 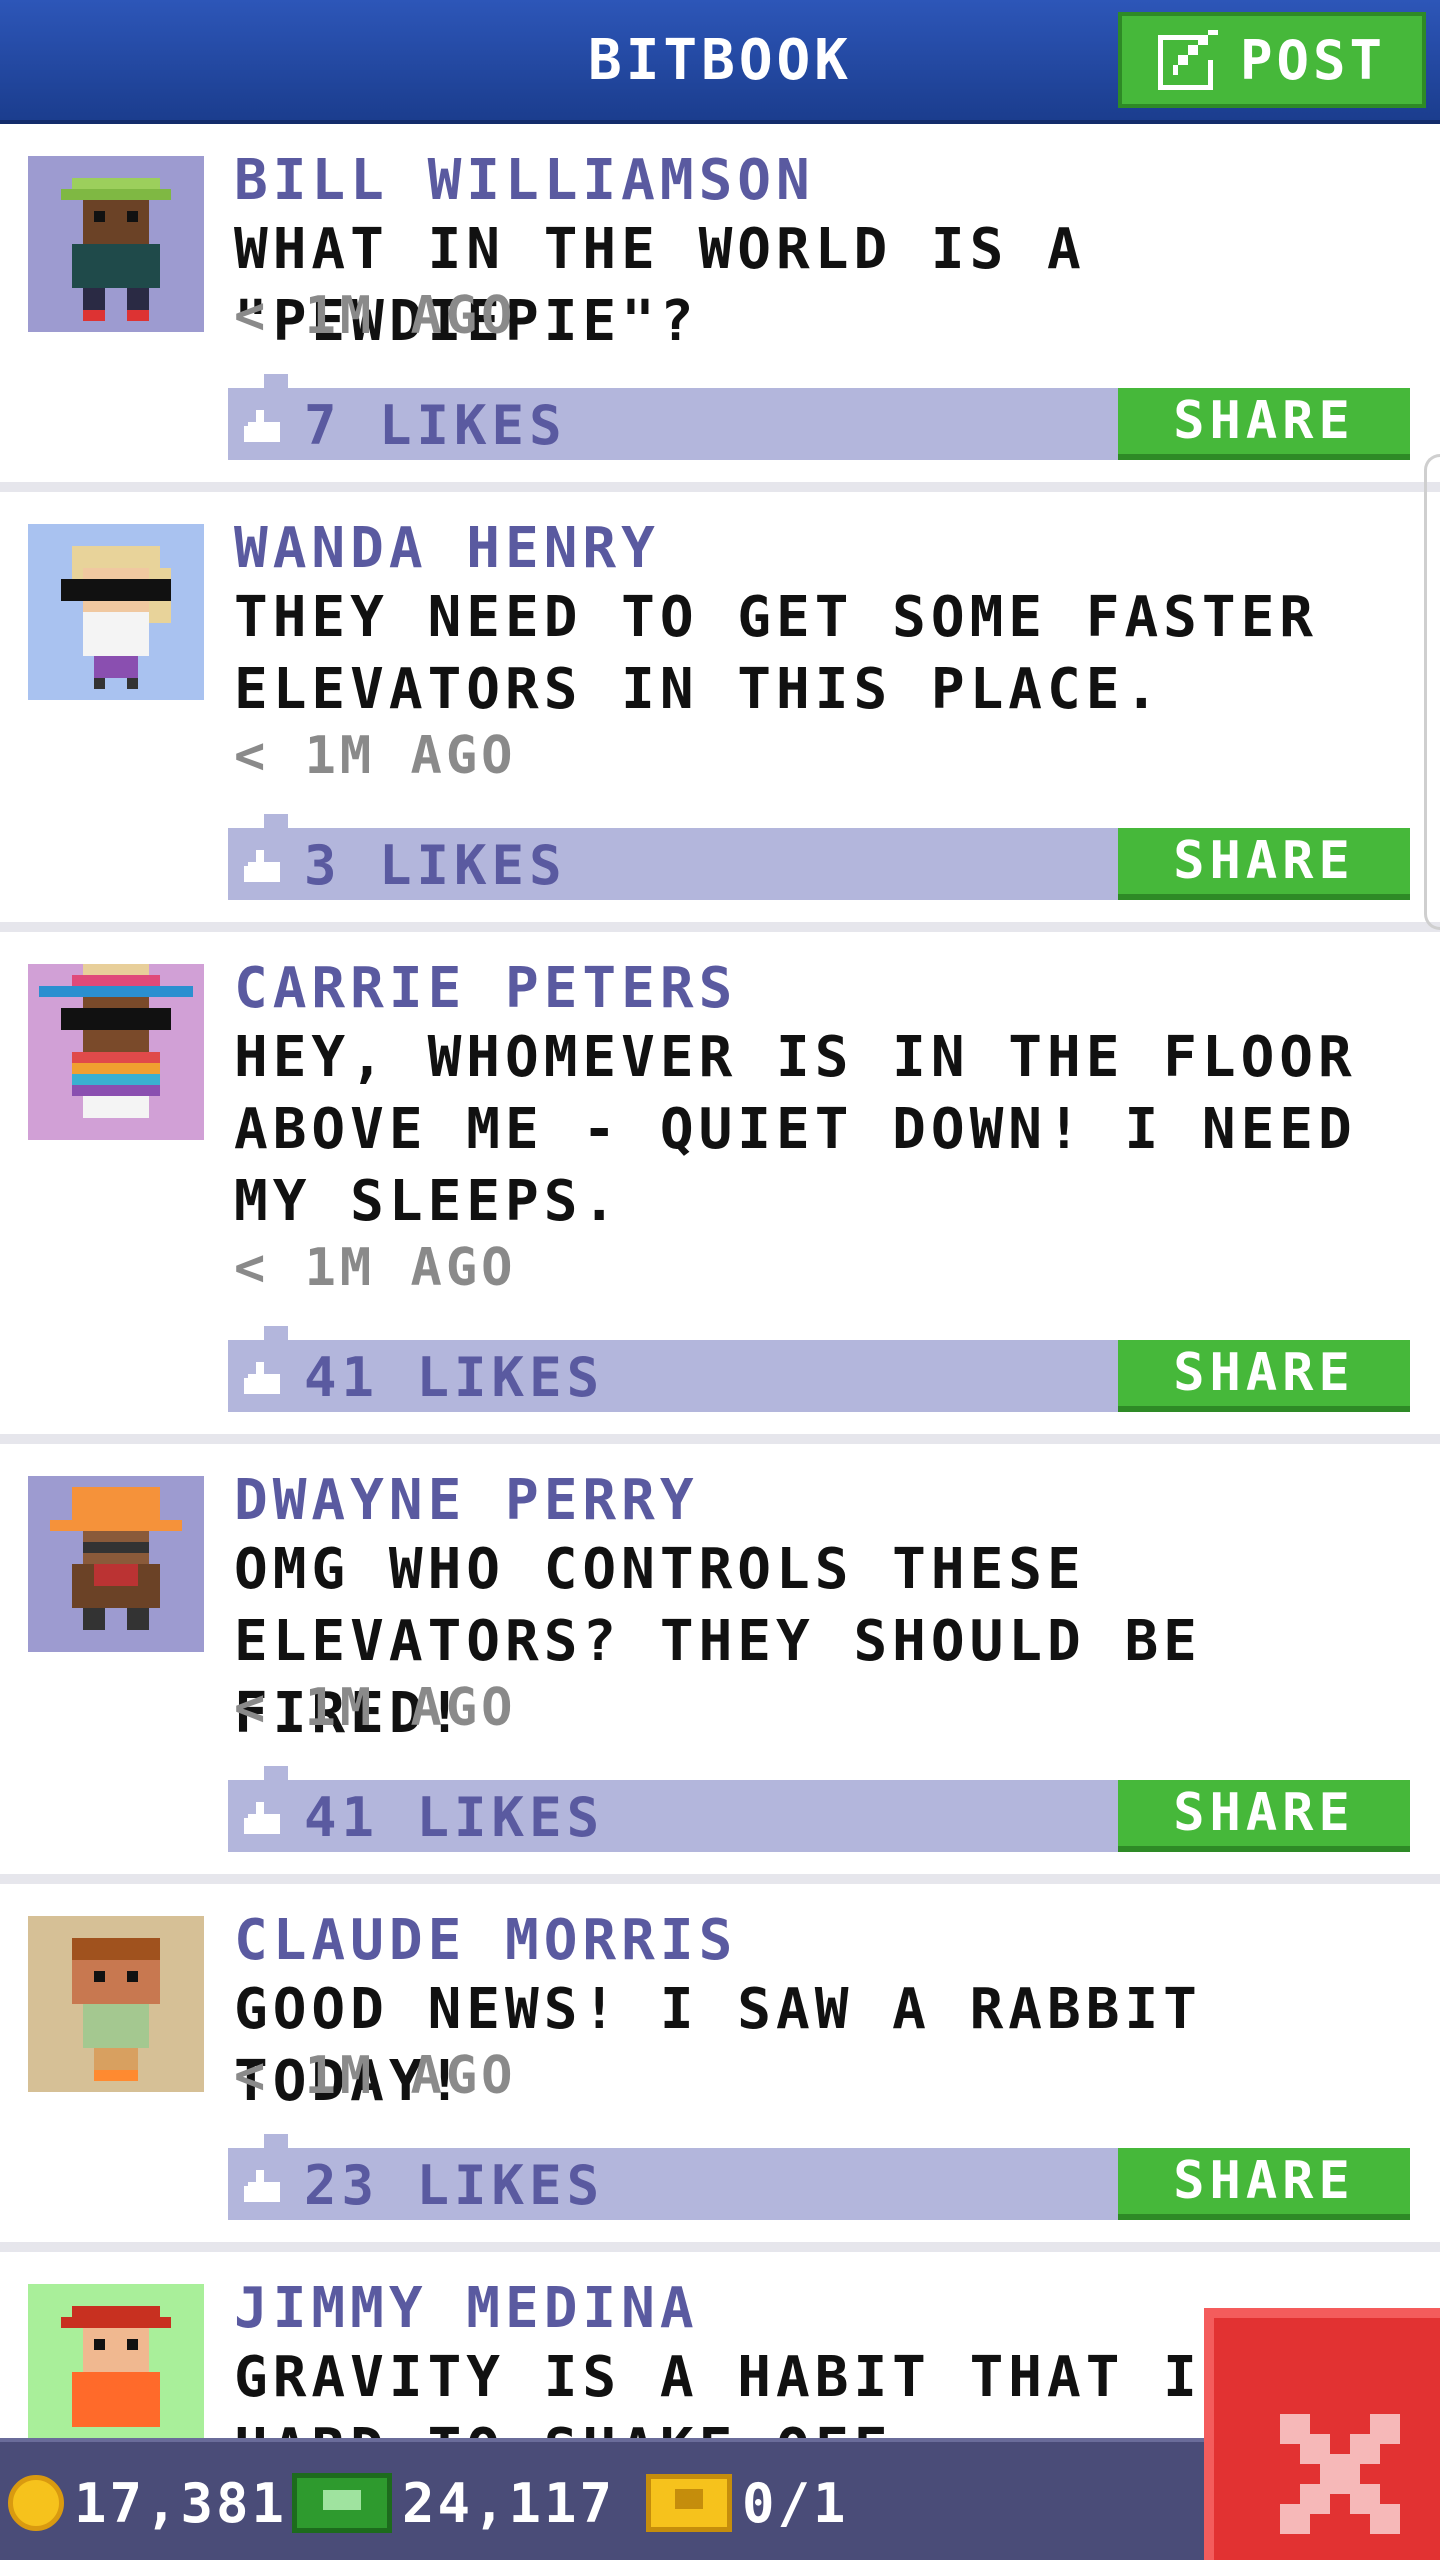 What do you see at coordinates (447, 548) in the screenshot?
I see `post-author: WANDA HENRY` at bounding box center [447, 548].